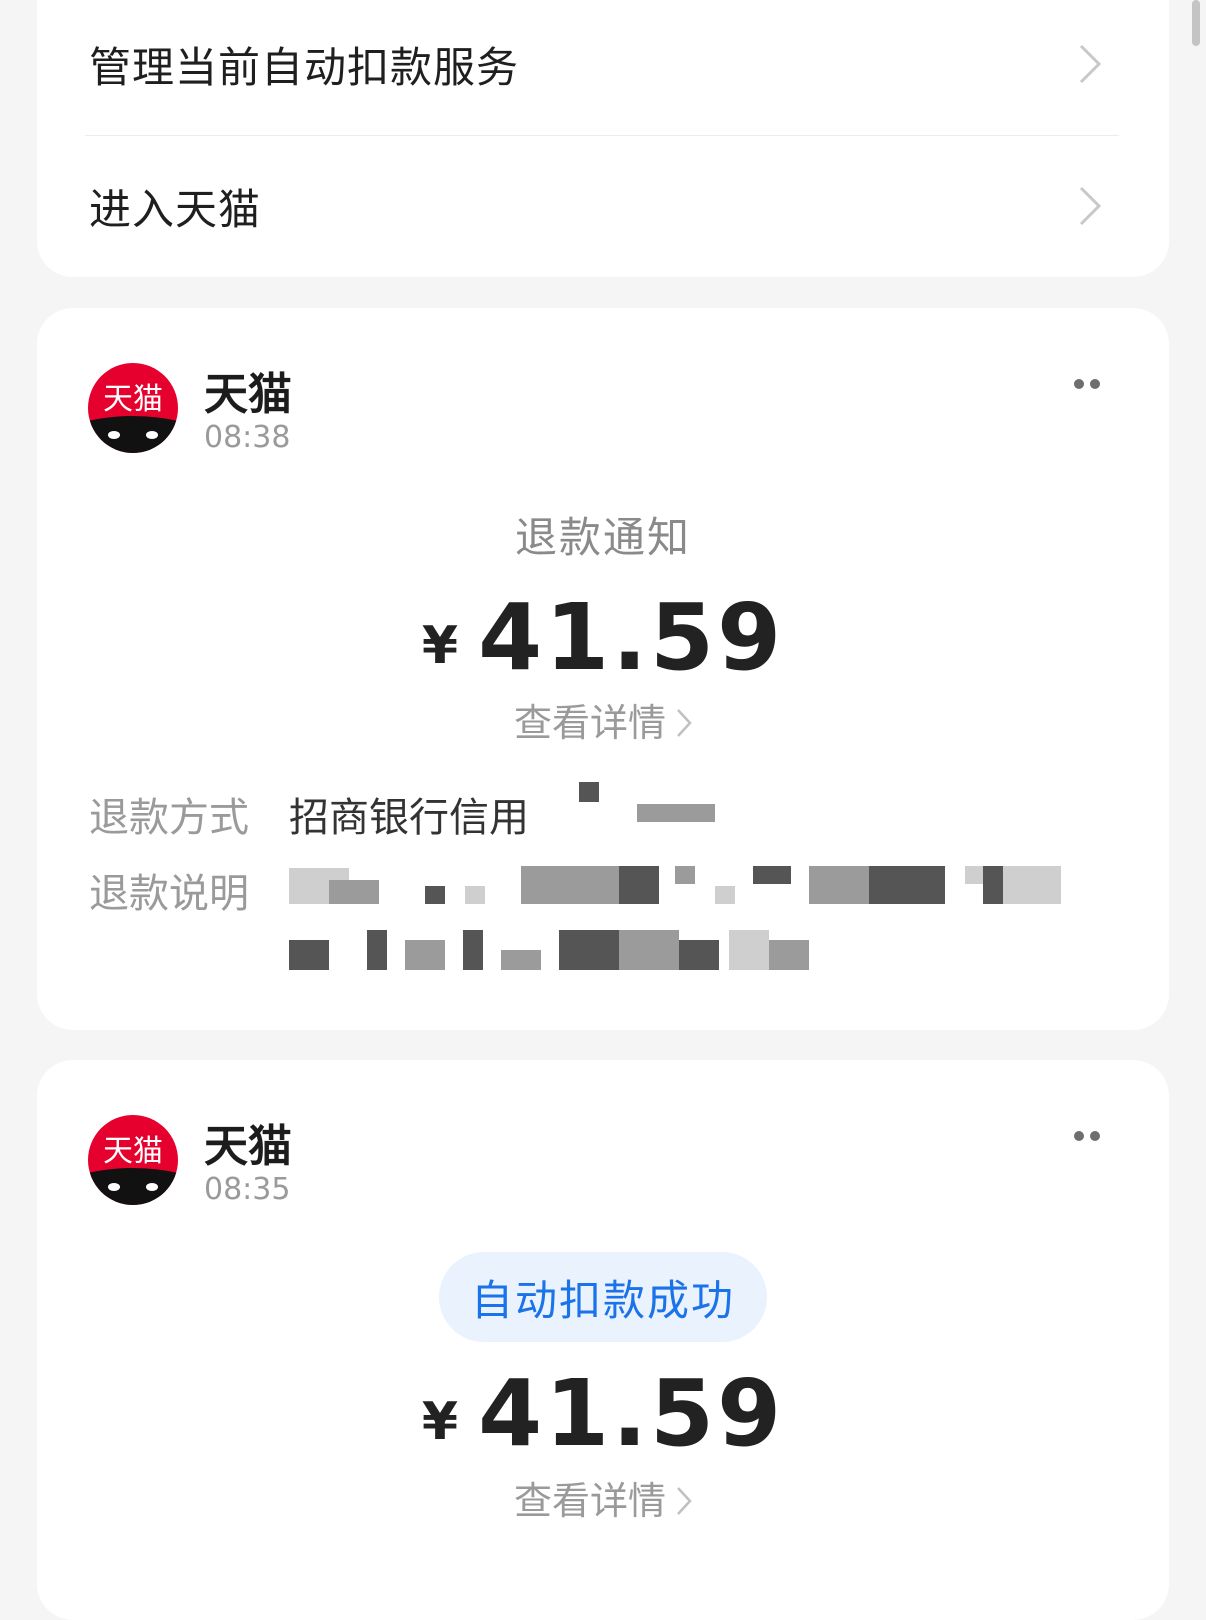  What do you see at coordinates (247, 1189) in the screenshot?
I see `message-time: 08:35` at bounding box center [247, 1189].